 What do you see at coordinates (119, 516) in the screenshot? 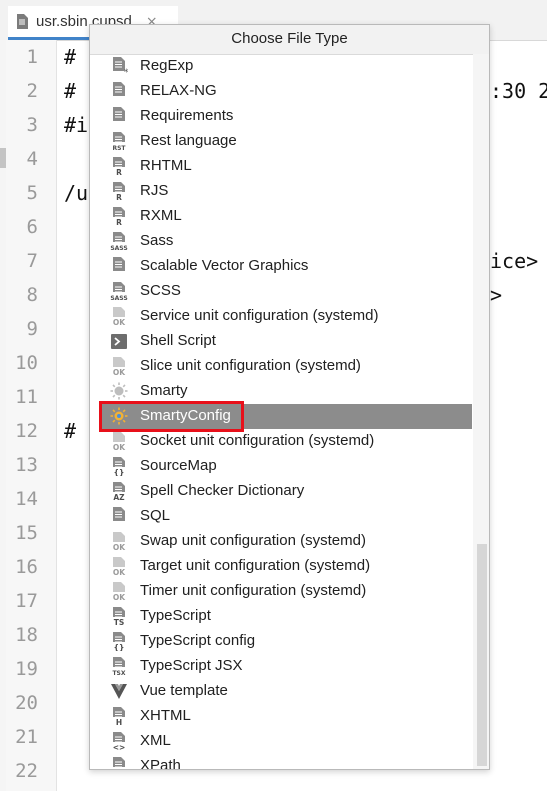
I see `sql-icon` at bounding box center [119, 516].